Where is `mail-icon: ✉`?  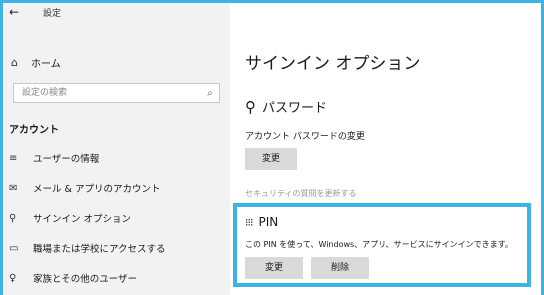
mail-icon: ✉ is located at coordinates (13, 188).